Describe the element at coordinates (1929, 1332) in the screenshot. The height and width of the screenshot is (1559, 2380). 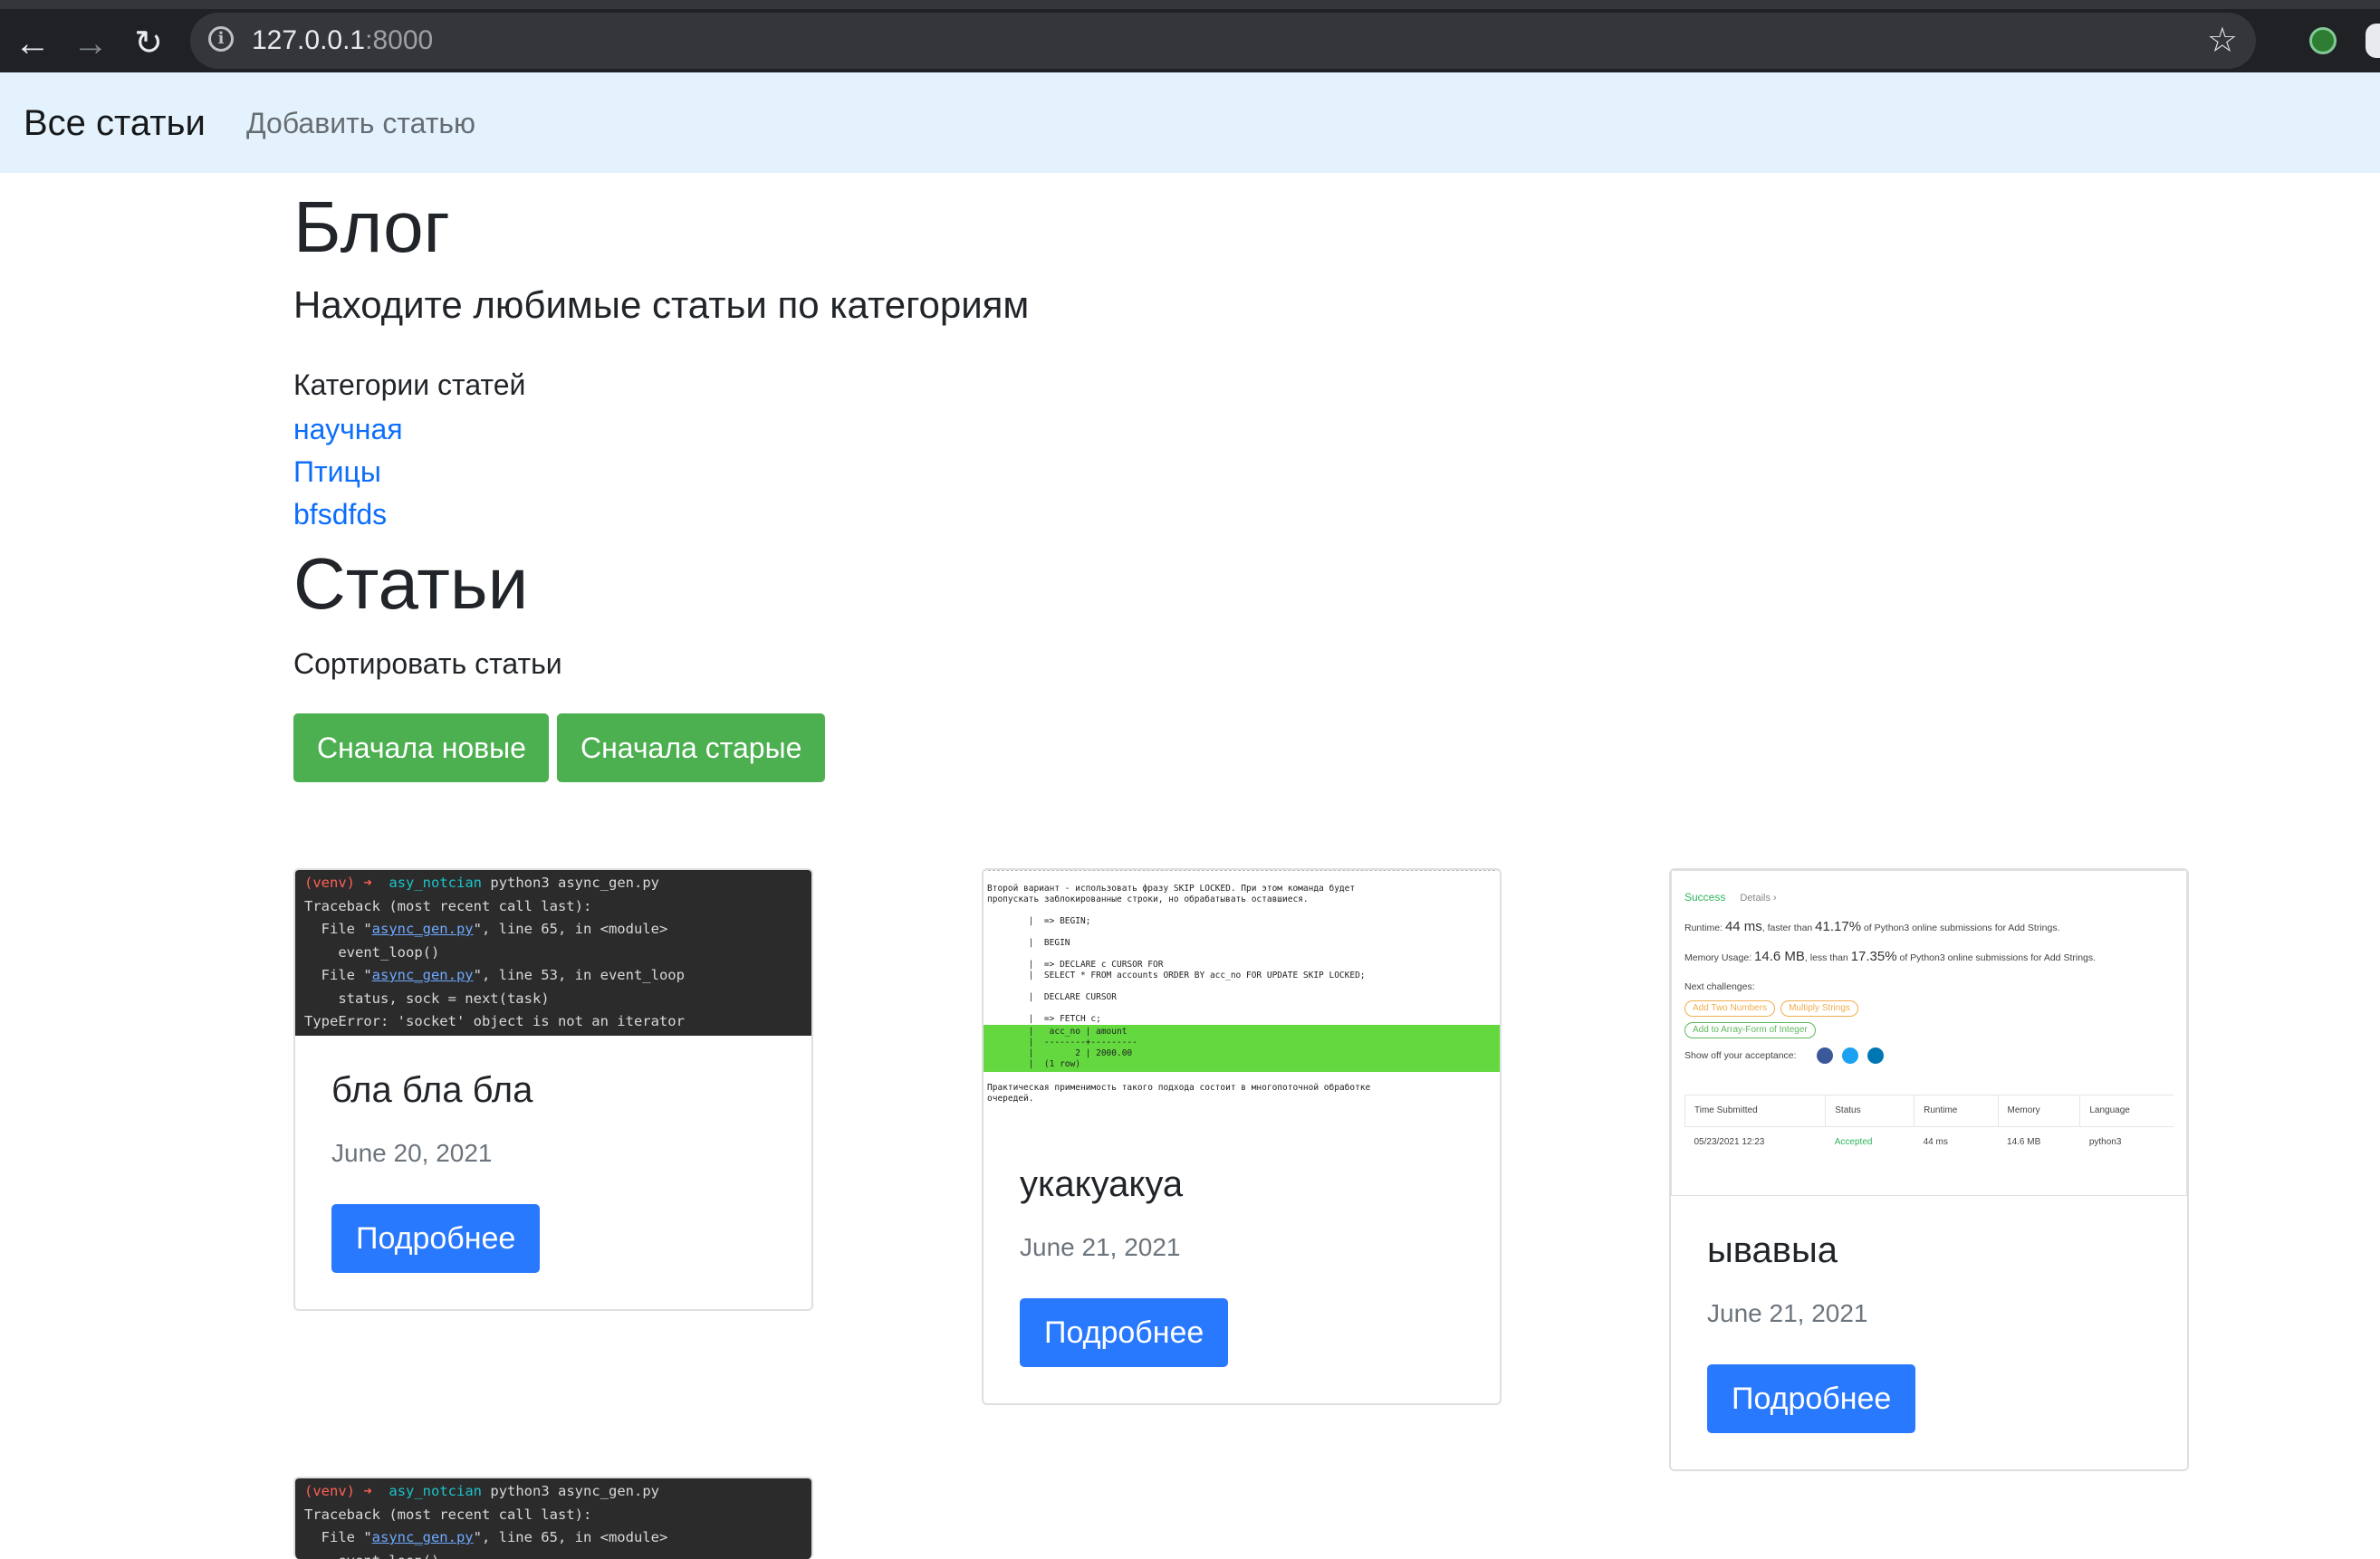
I see `card-body: ывавыа June 21, 2021 Подробнее` at that location.